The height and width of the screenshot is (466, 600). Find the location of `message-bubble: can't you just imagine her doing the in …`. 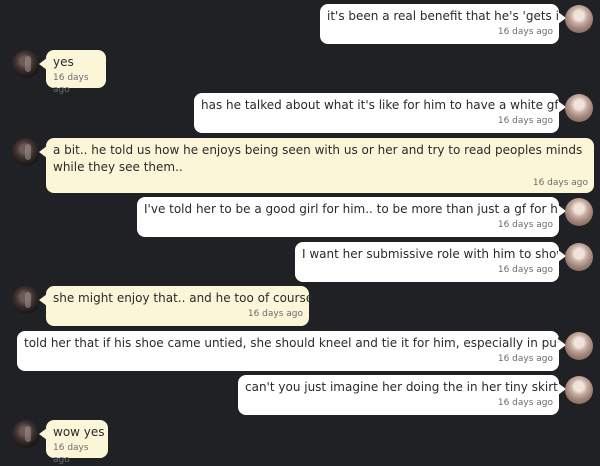

message-bubble: can't you just imagine her doing the in … is located at coordinates (405, 395).